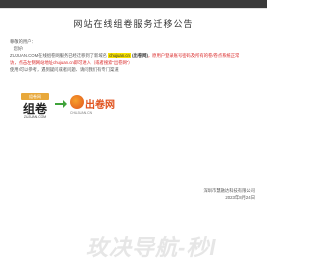 This screenshot has width=320, height=269. I want to click on logo-migration-graphic: 组卷网 组卷 ZUJUAN.COM 出卷网 CHUJUAN.CN, so click(73, 108).